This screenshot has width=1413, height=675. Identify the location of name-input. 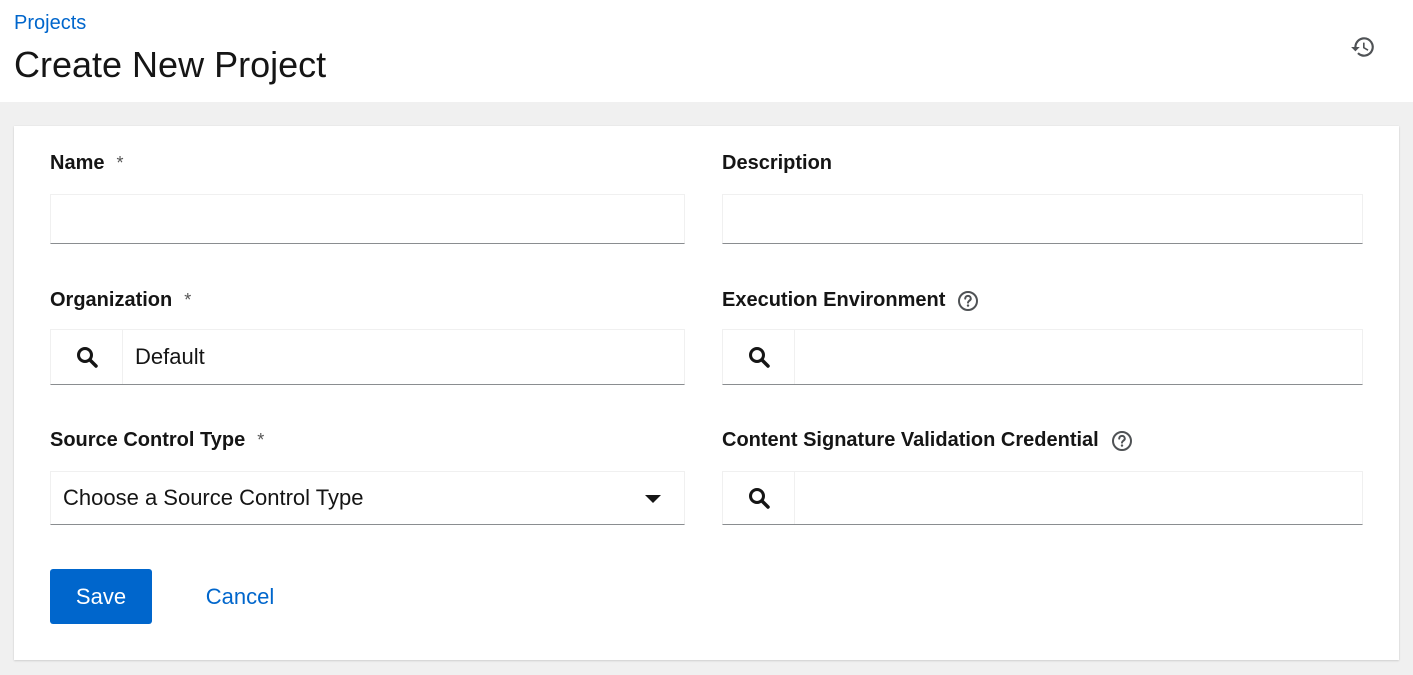
(367, 219).